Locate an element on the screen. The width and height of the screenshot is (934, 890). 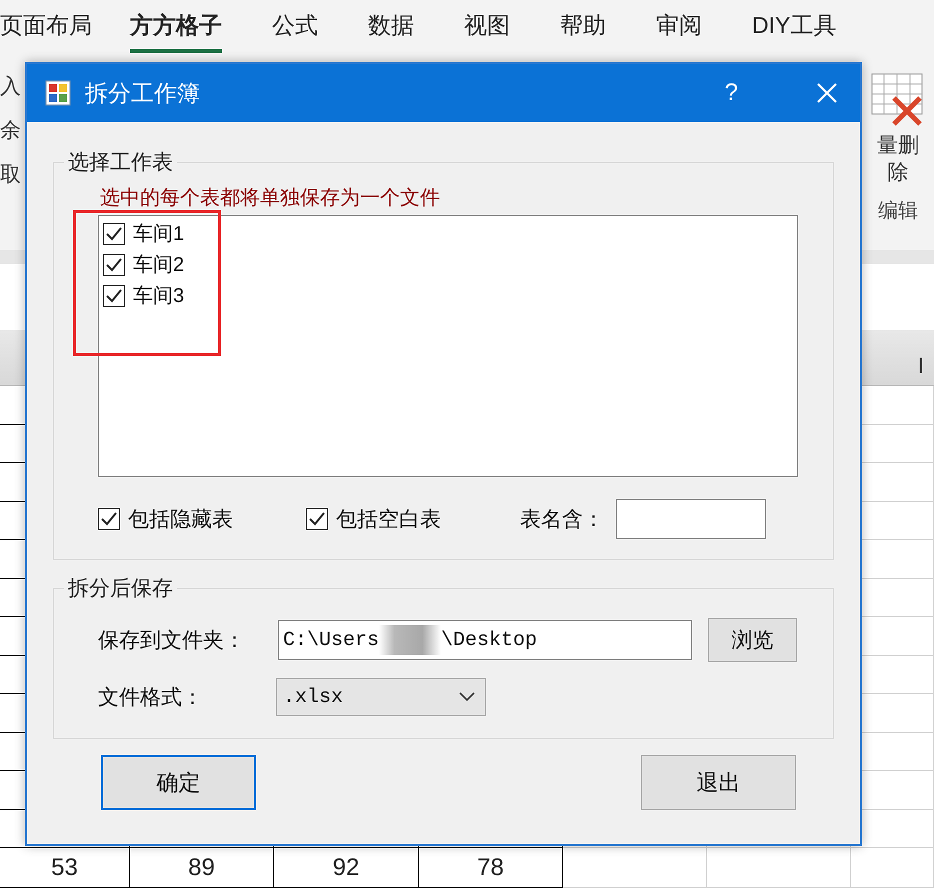
format-dropdown: .xlsx is located at coordinates (381, 697).